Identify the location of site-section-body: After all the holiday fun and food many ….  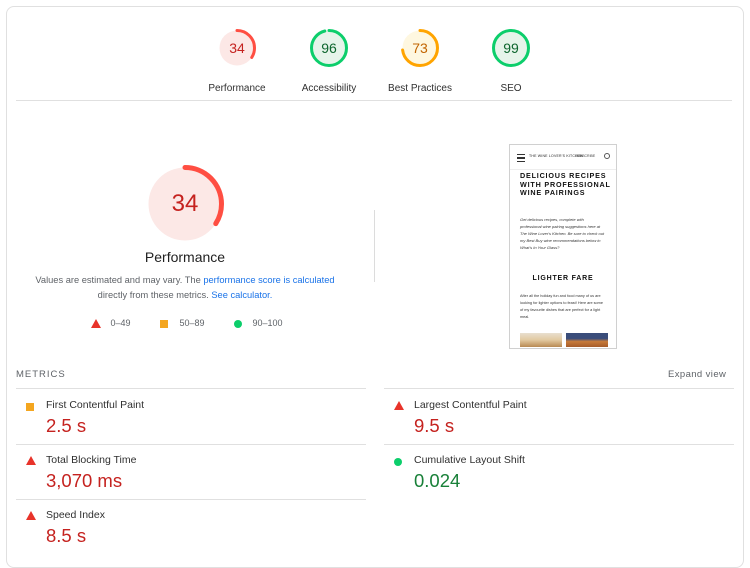
(561, 306).